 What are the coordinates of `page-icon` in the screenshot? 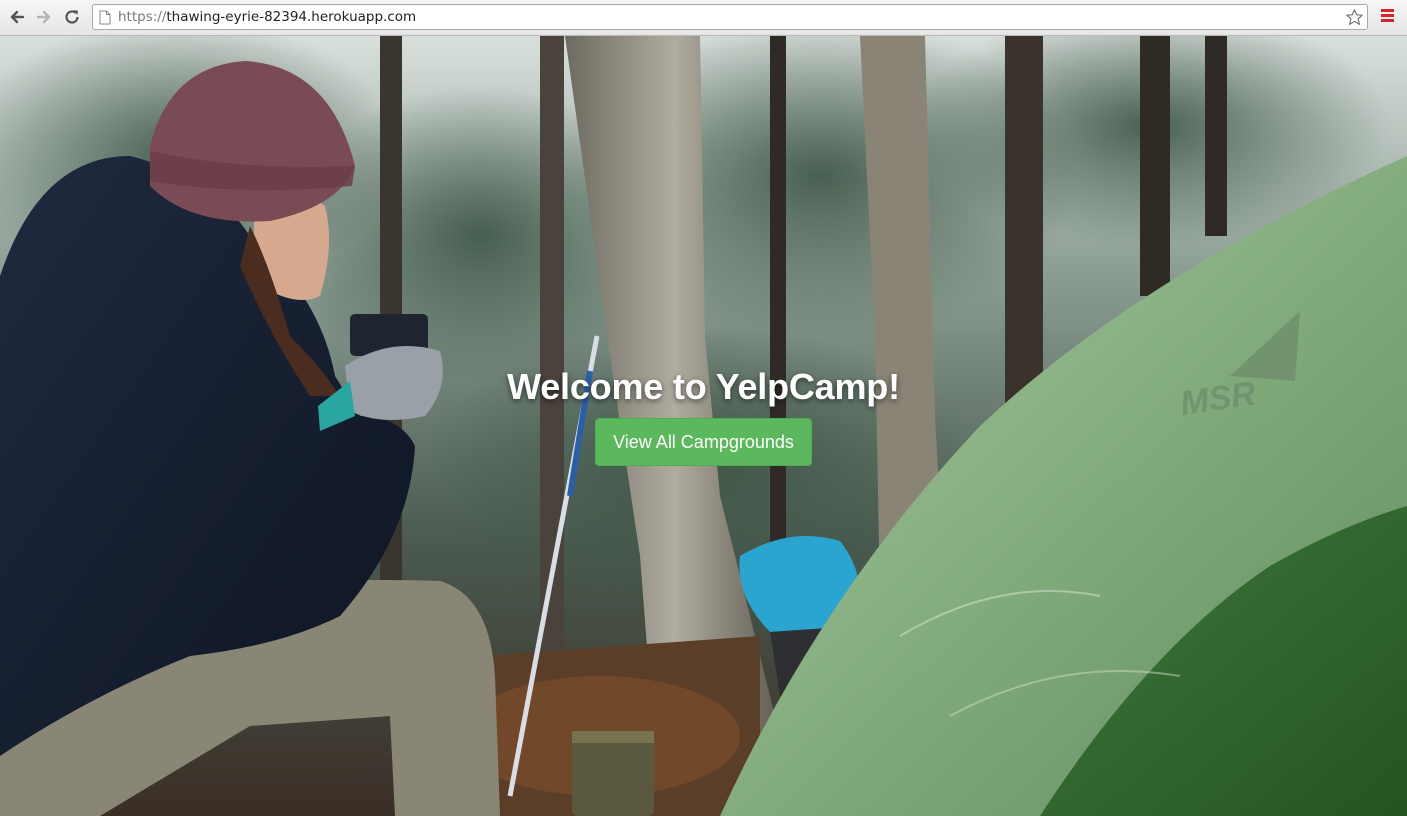 It's located at (105, 17).